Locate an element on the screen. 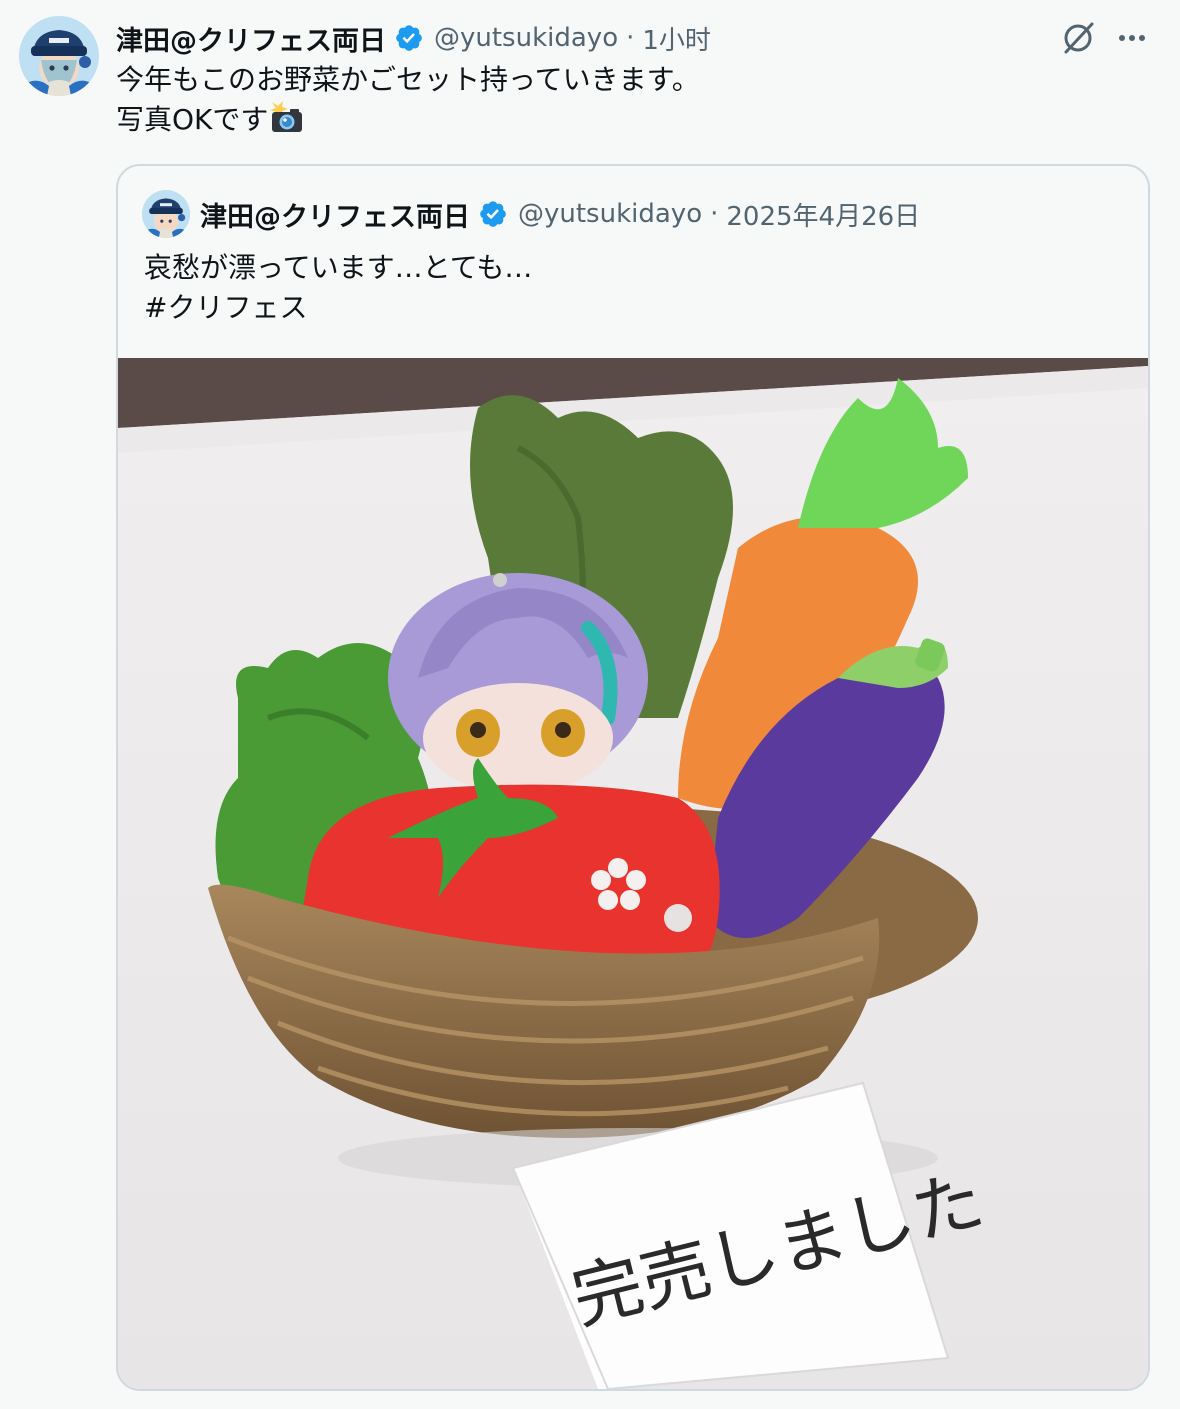  tweet-text-line-2-text: 写真OKです is located at coordinates (192, 119).